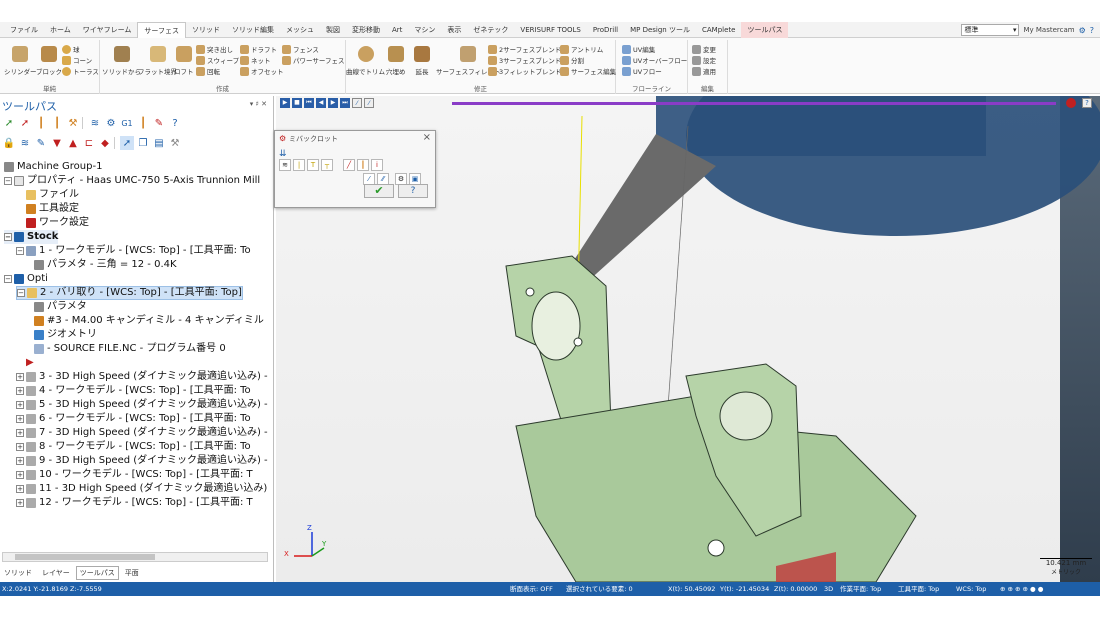 The height and width of the screenshot is (620, 1100). Describe the element at coordinates (1082, 30) in the screenshot. I see `settings-icon: ⚙` at that location.